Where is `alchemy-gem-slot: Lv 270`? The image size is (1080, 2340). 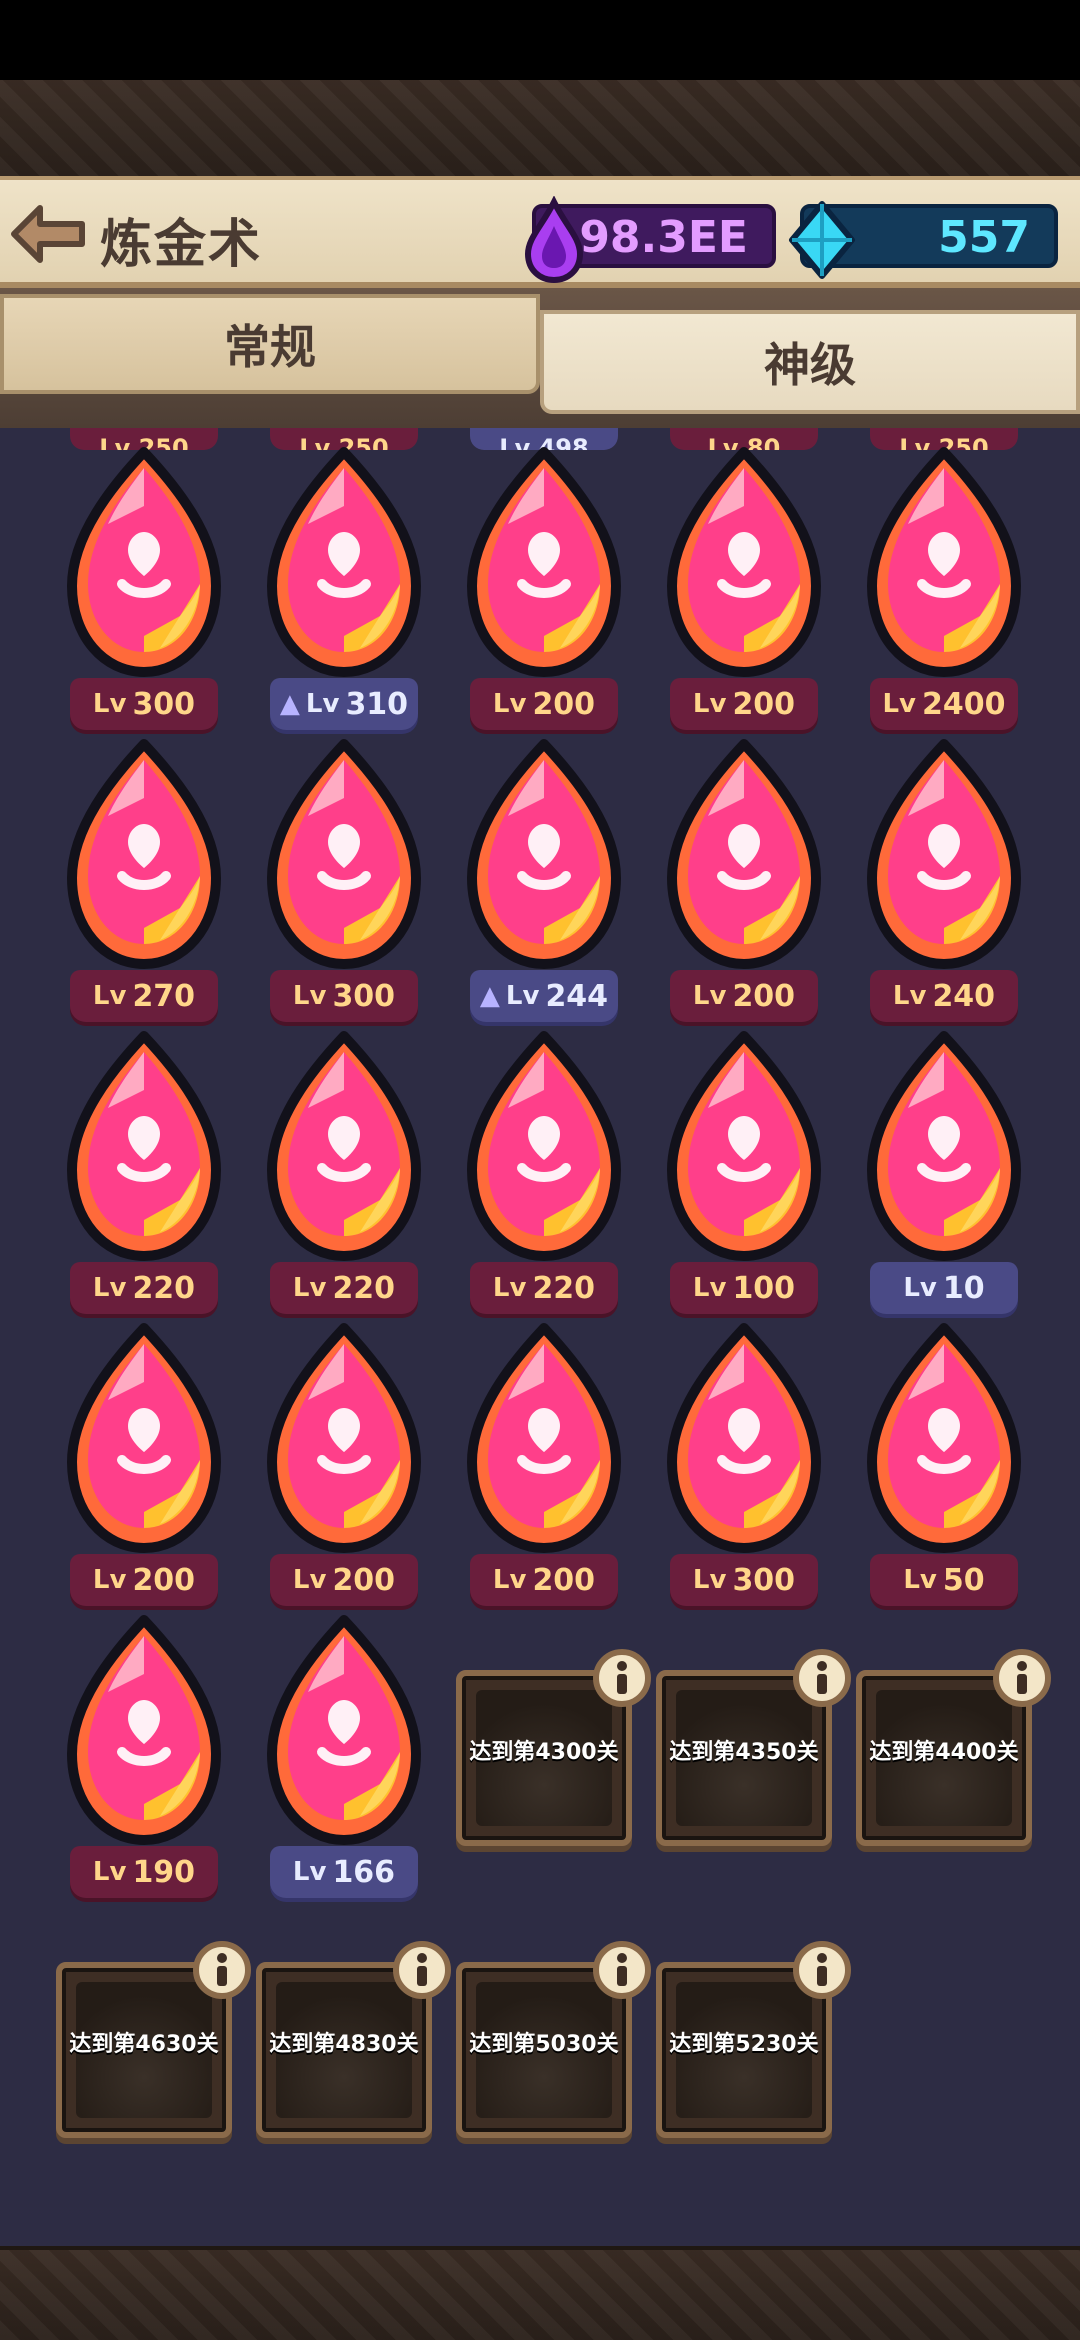 alchemy-gem-slot: Lv 270 is located at coordinates (144, 884).